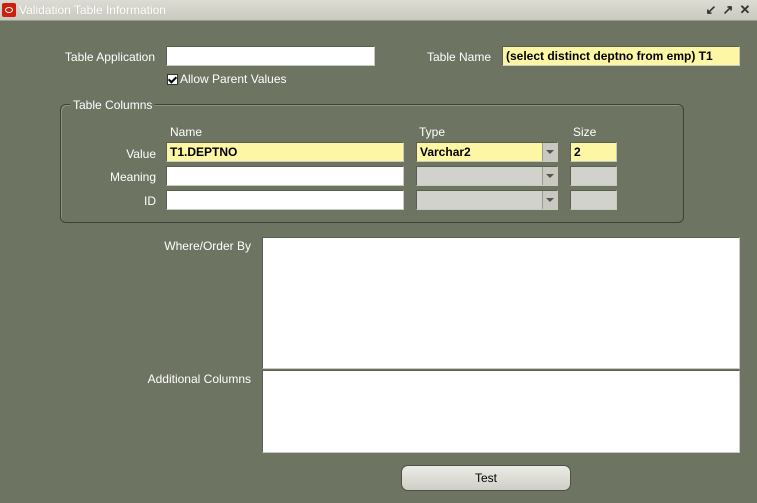 Image resolution: width=757 pixels, height=503 pixels. Describe the element at coordinates (172, 79) in the screenshot. I see `allow-parent-values-checkbox` at that location.